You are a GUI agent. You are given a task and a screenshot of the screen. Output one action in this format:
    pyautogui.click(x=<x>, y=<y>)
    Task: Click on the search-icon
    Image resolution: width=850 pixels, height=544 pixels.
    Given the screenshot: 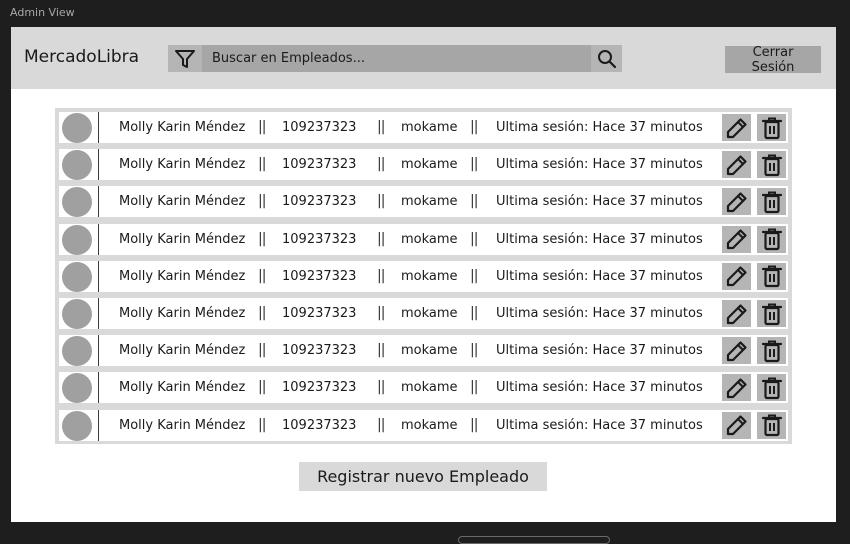 What is the action you would take?
    pyautogui.click(x=606, y=58)
    